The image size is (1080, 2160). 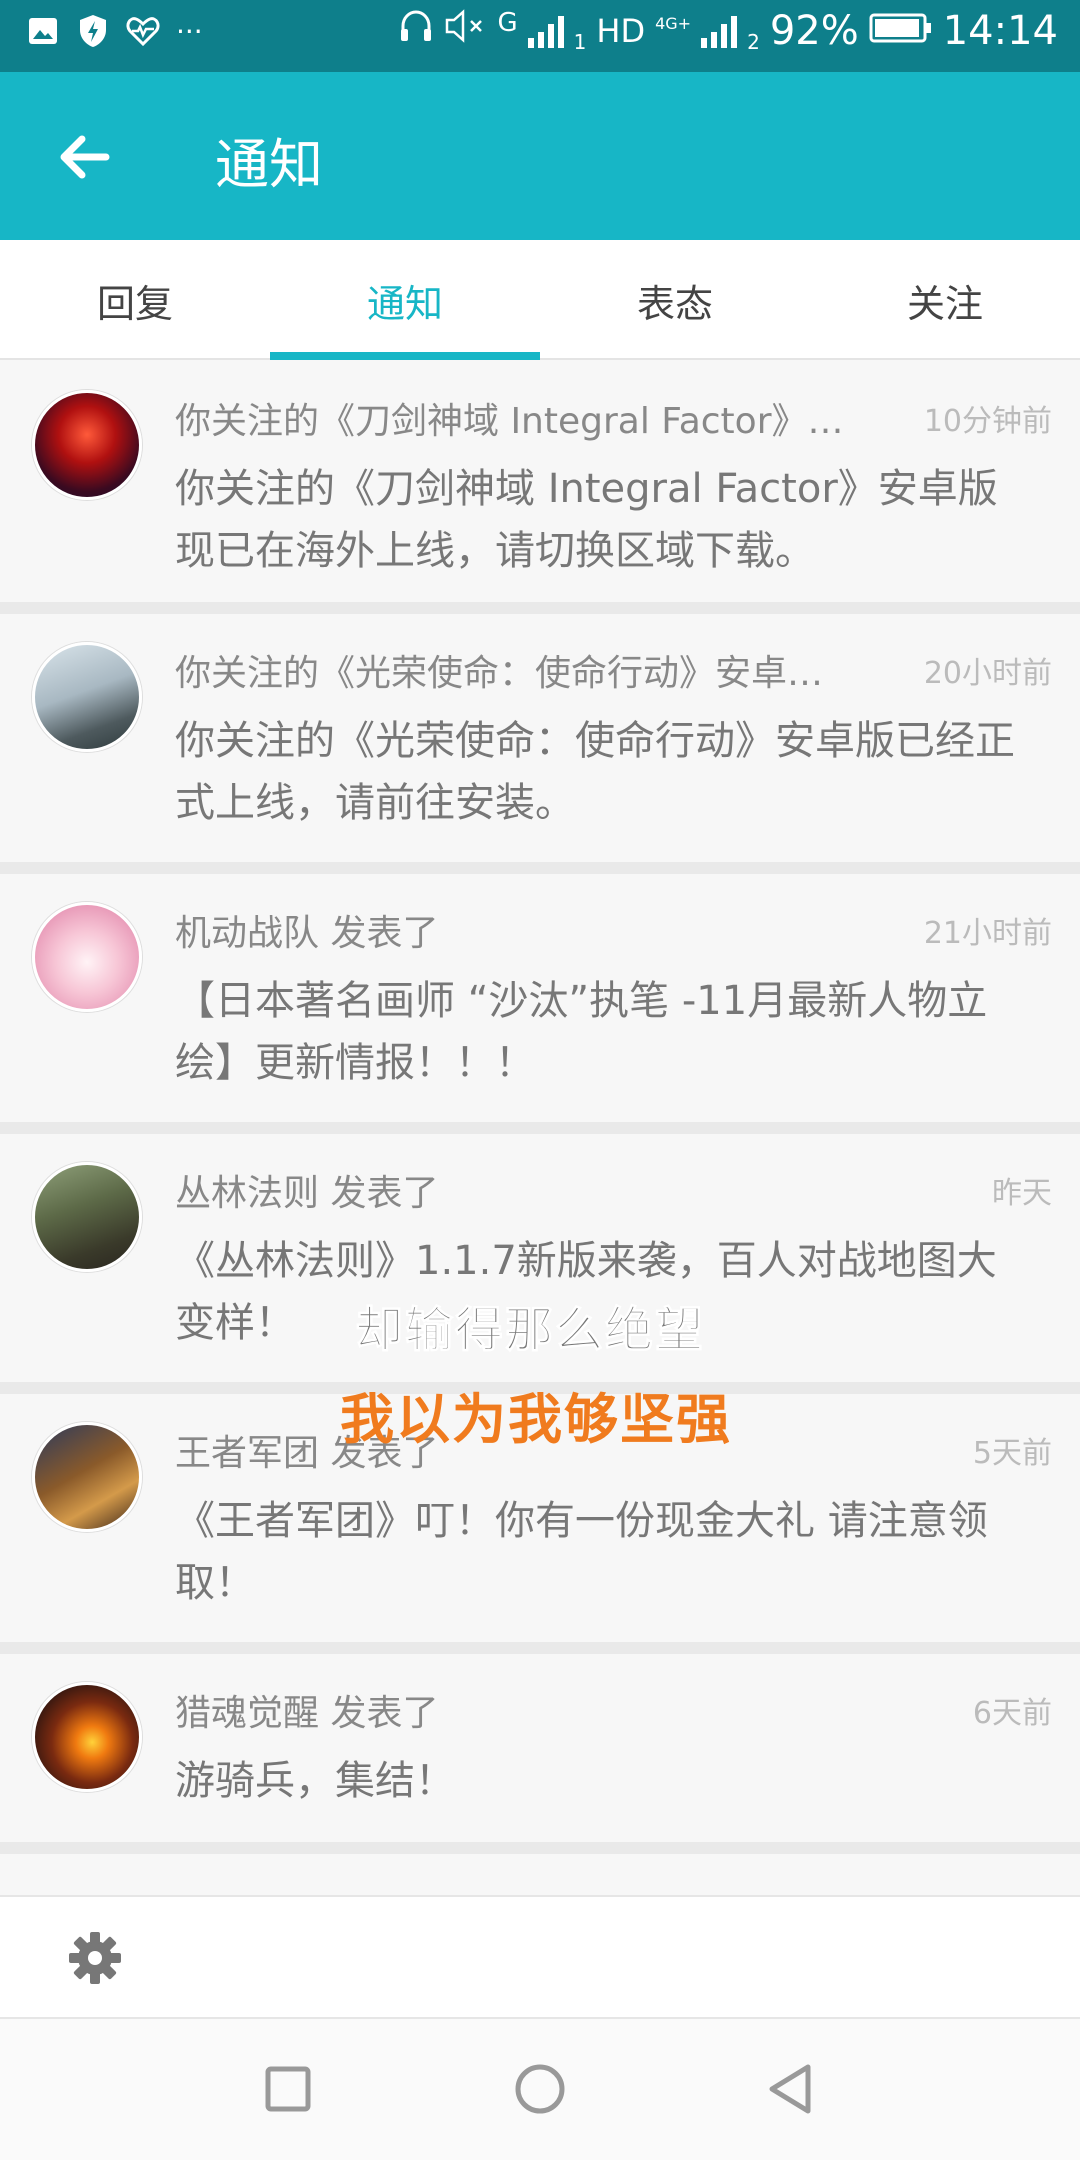 What do you see at coordinates (43, 31) in the screenshot?
I see `gallery-icon` at bounding box center [43, 31].